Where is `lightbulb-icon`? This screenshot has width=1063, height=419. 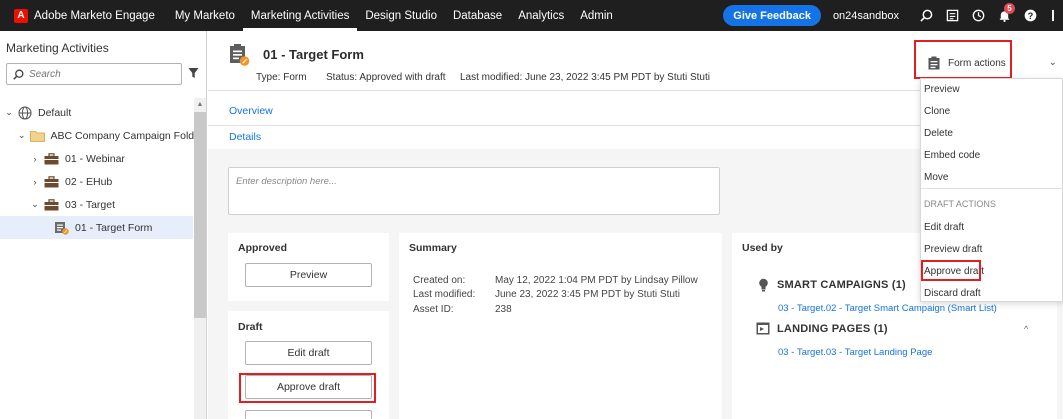 lightbulb-icon is located at coordinates (763, 285).